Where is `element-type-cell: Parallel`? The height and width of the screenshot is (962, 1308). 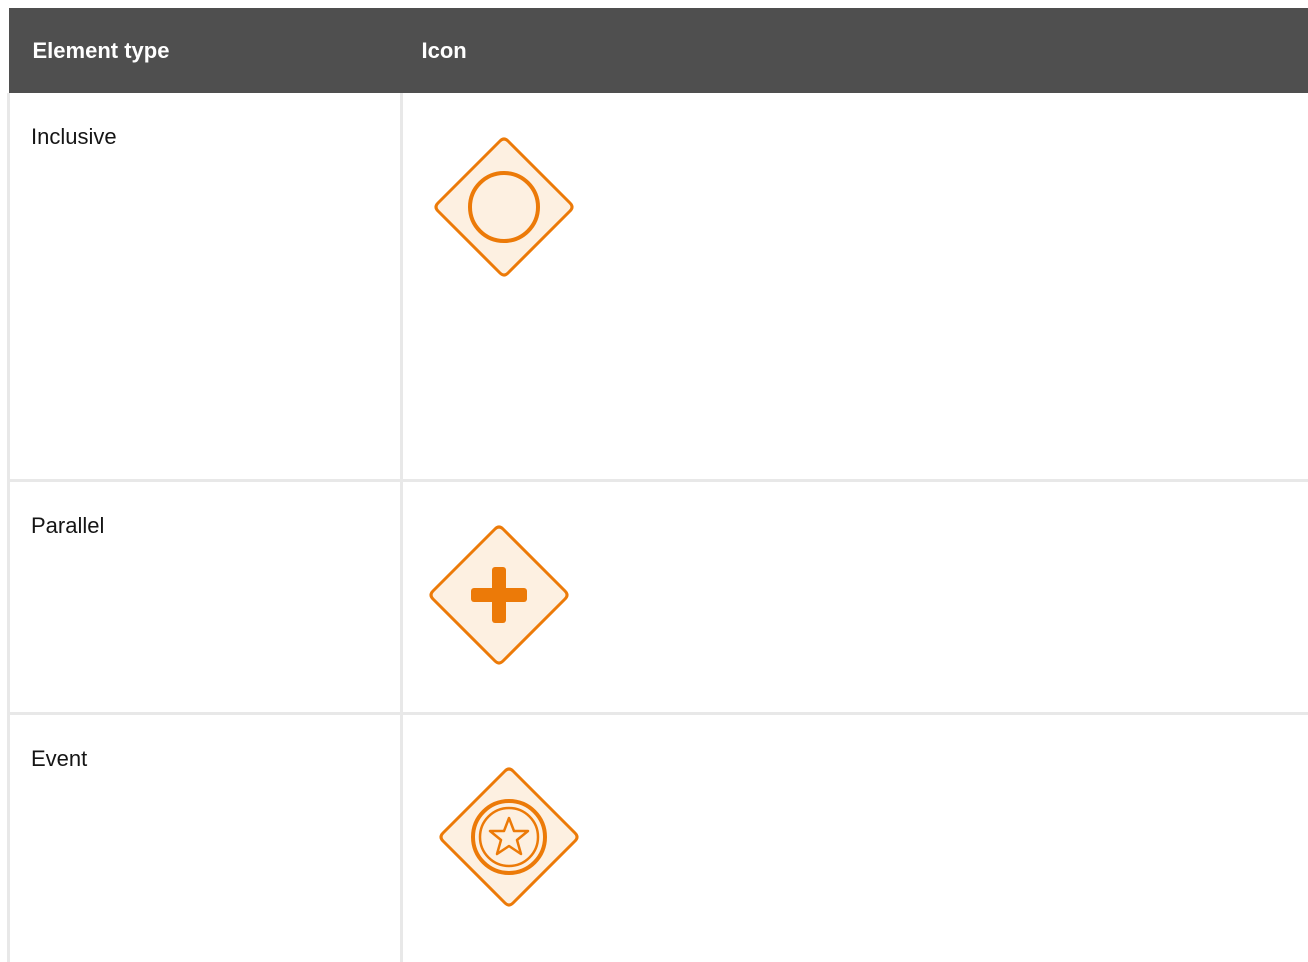 element-type-cell: Parallel is located at coordinates (205, 597).